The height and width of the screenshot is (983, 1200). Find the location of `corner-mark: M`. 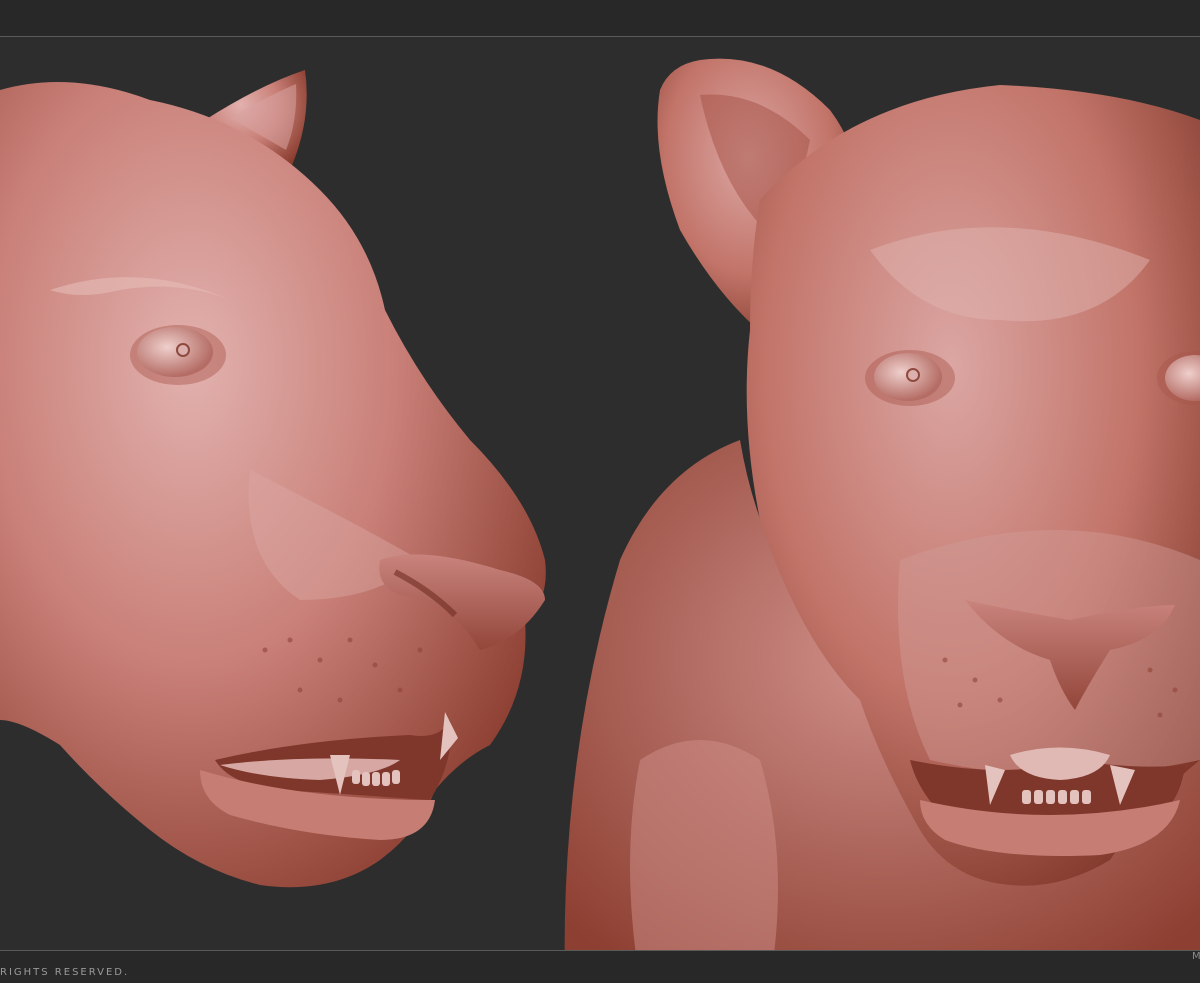

corner-mark: M is located at coordinates (1196, 956).